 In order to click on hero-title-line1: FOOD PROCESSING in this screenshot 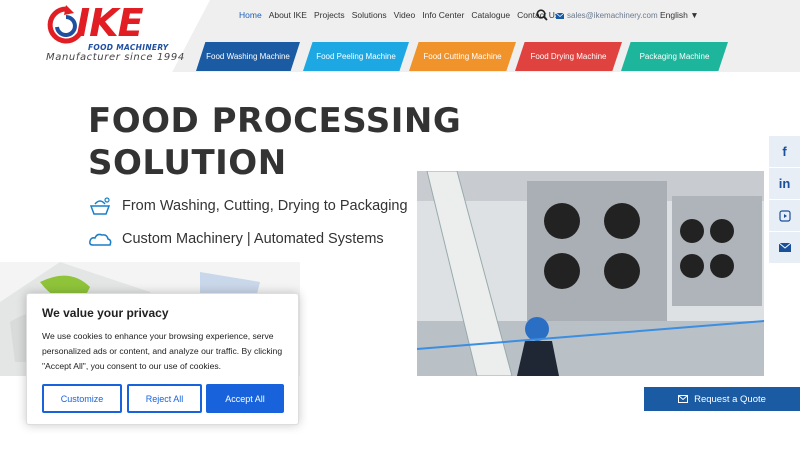, I will do `click(275, 121)`.